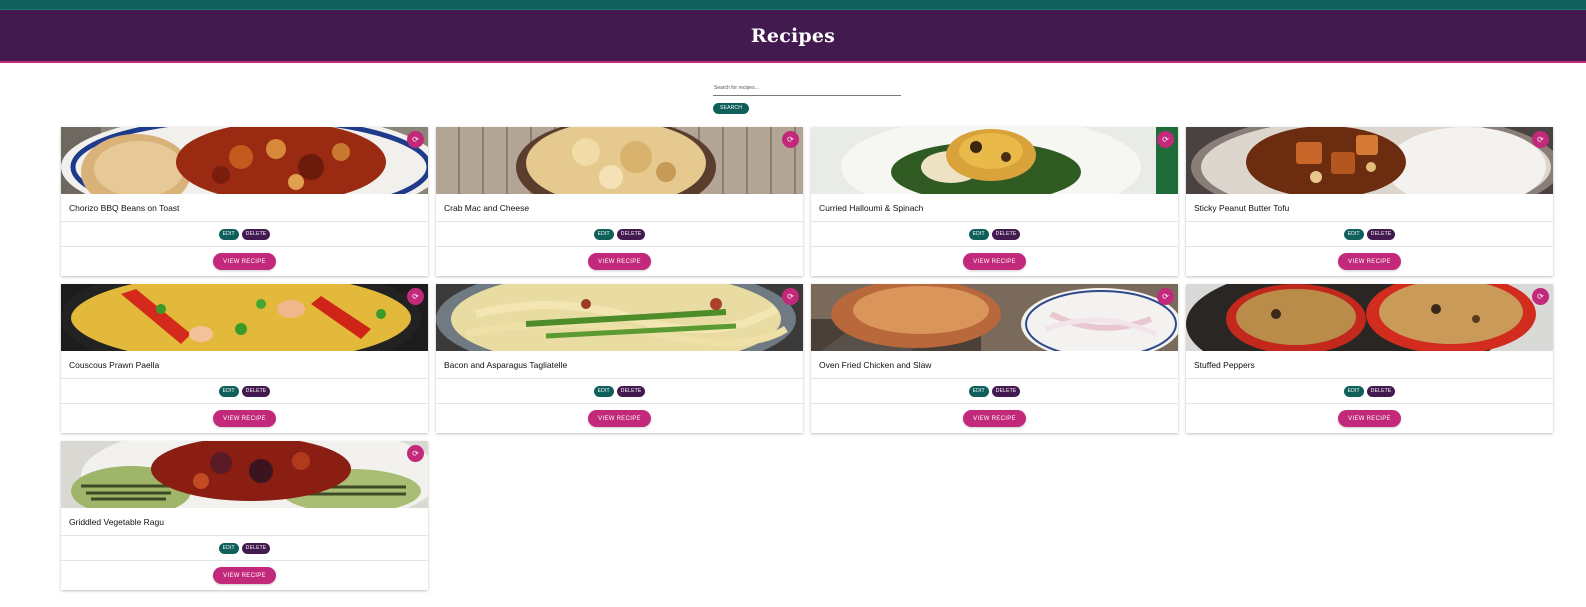 This screenshot has height=607, width=1586. I want to click on search-form: SEARCH, so click(807, 95).